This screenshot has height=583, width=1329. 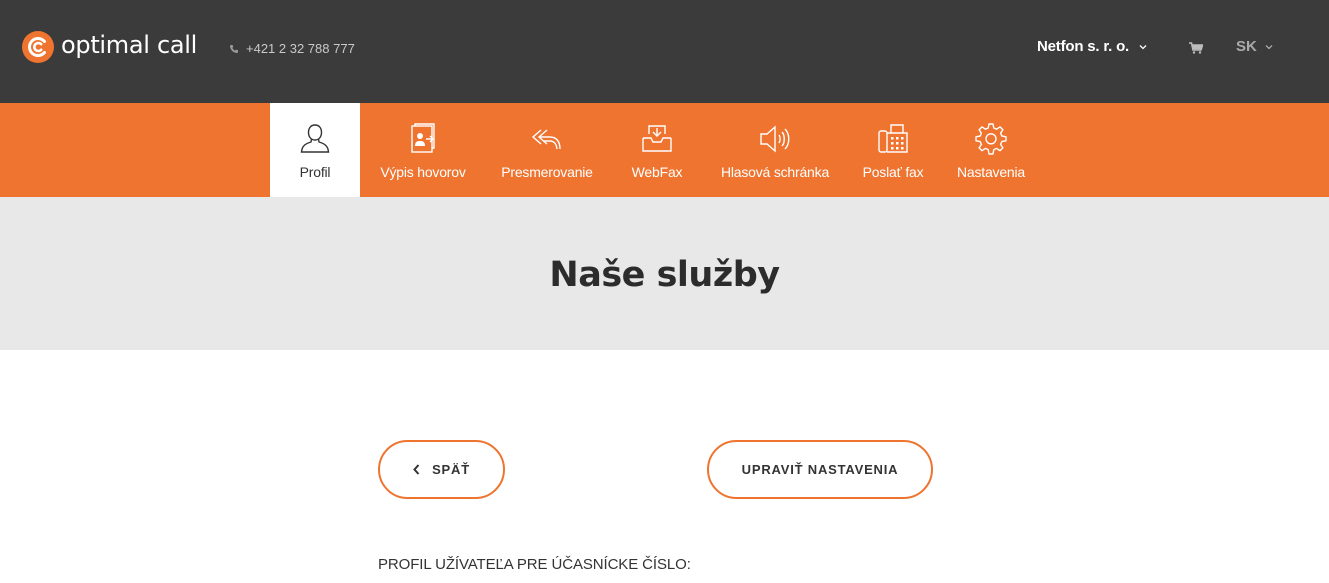 I want to click on nav-label: WebFax, so click(x=657, y=172).